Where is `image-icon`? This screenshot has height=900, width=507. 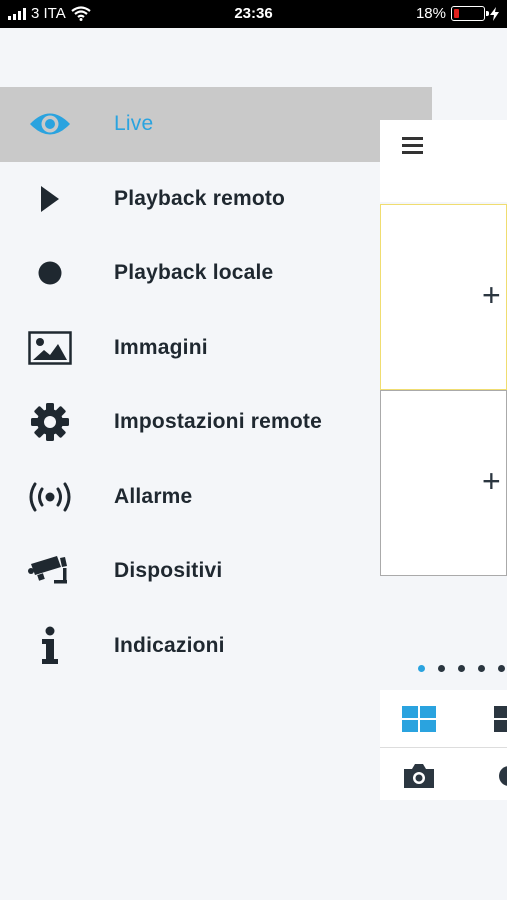 image-icon is located at coordinates (50, 348).